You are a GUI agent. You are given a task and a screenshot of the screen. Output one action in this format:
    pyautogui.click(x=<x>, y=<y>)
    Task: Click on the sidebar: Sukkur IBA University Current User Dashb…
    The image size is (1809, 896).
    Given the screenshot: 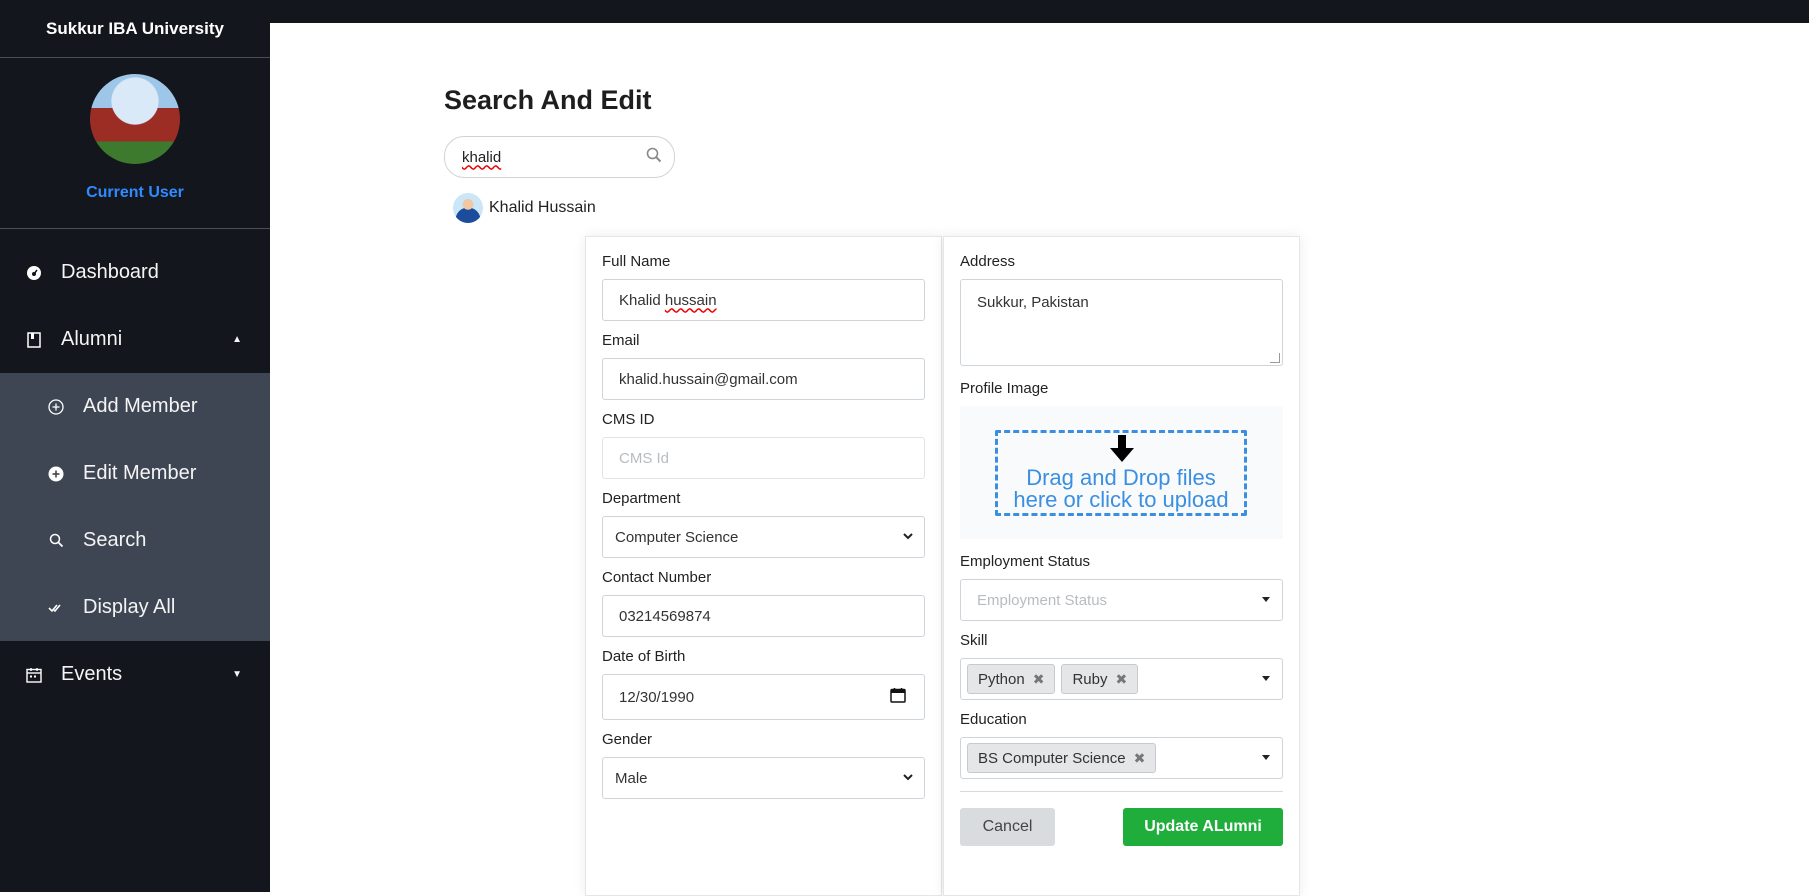 What is the action you would take?
    pyautogui.click(x=135, y=446)
    